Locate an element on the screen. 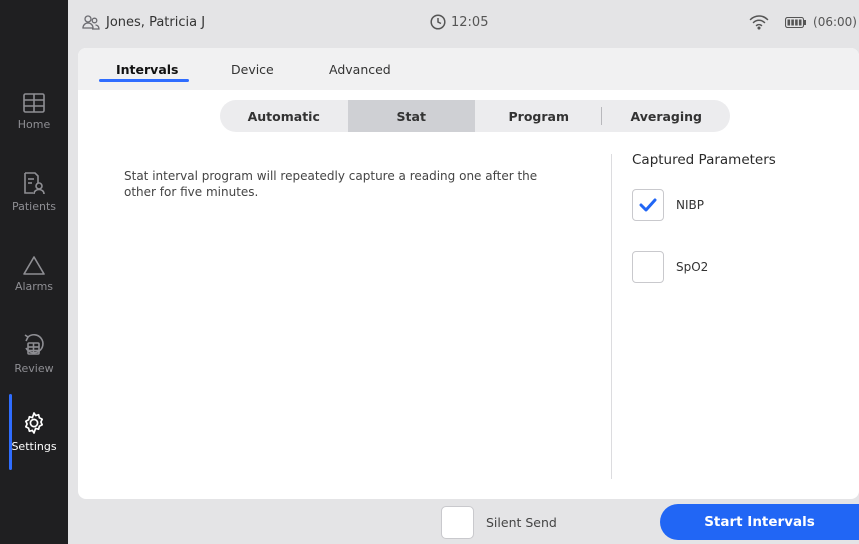 The width and height of the screenshot is (859, 544). clock-time: 12:05 is located at coordinates (470, 22).